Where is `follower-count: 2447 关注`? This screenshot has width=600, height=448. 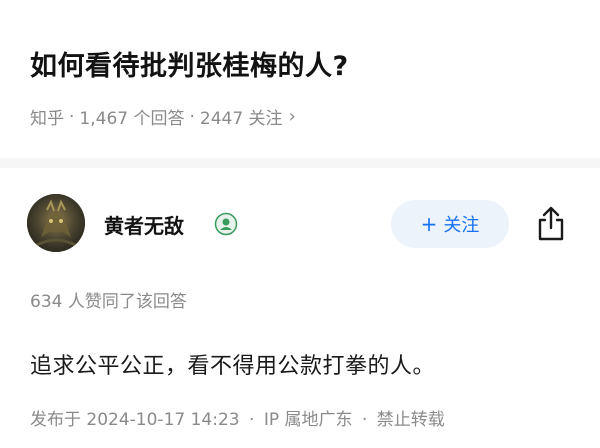
follower-count: 2447 关注 is located at coordinates (241, 119).